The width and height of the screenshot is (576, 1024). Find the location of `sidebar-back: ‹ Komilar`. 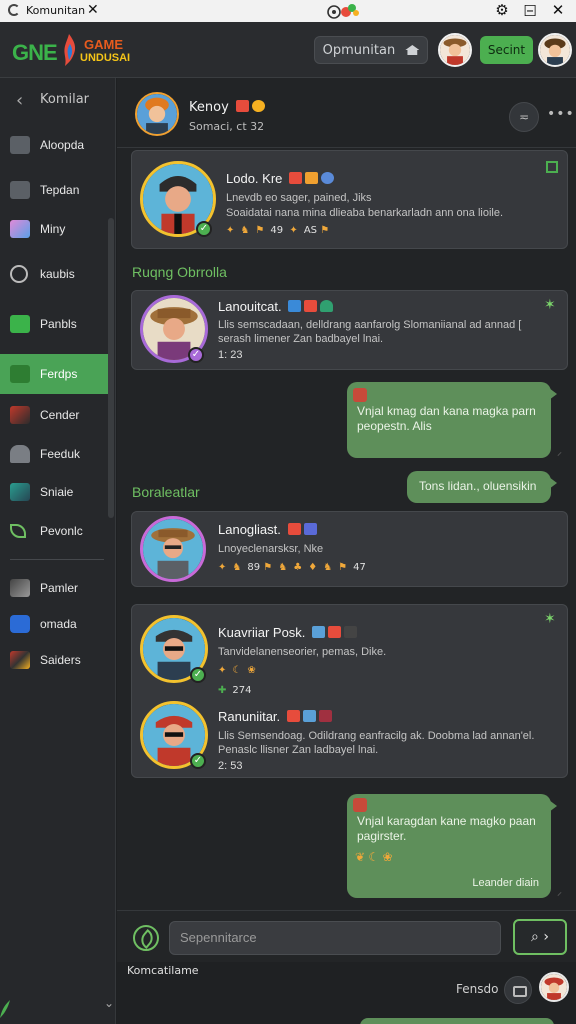

sidebar-back: ‹ Komilar is located at coordinates (58, 101).